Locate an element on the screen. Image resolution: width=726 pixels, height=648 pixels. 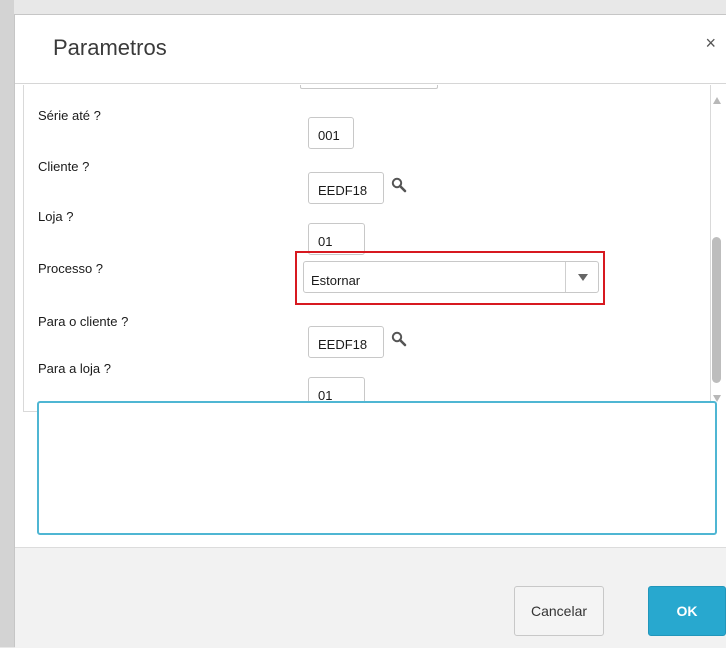
select-divider is located at coordinates (565, 277).